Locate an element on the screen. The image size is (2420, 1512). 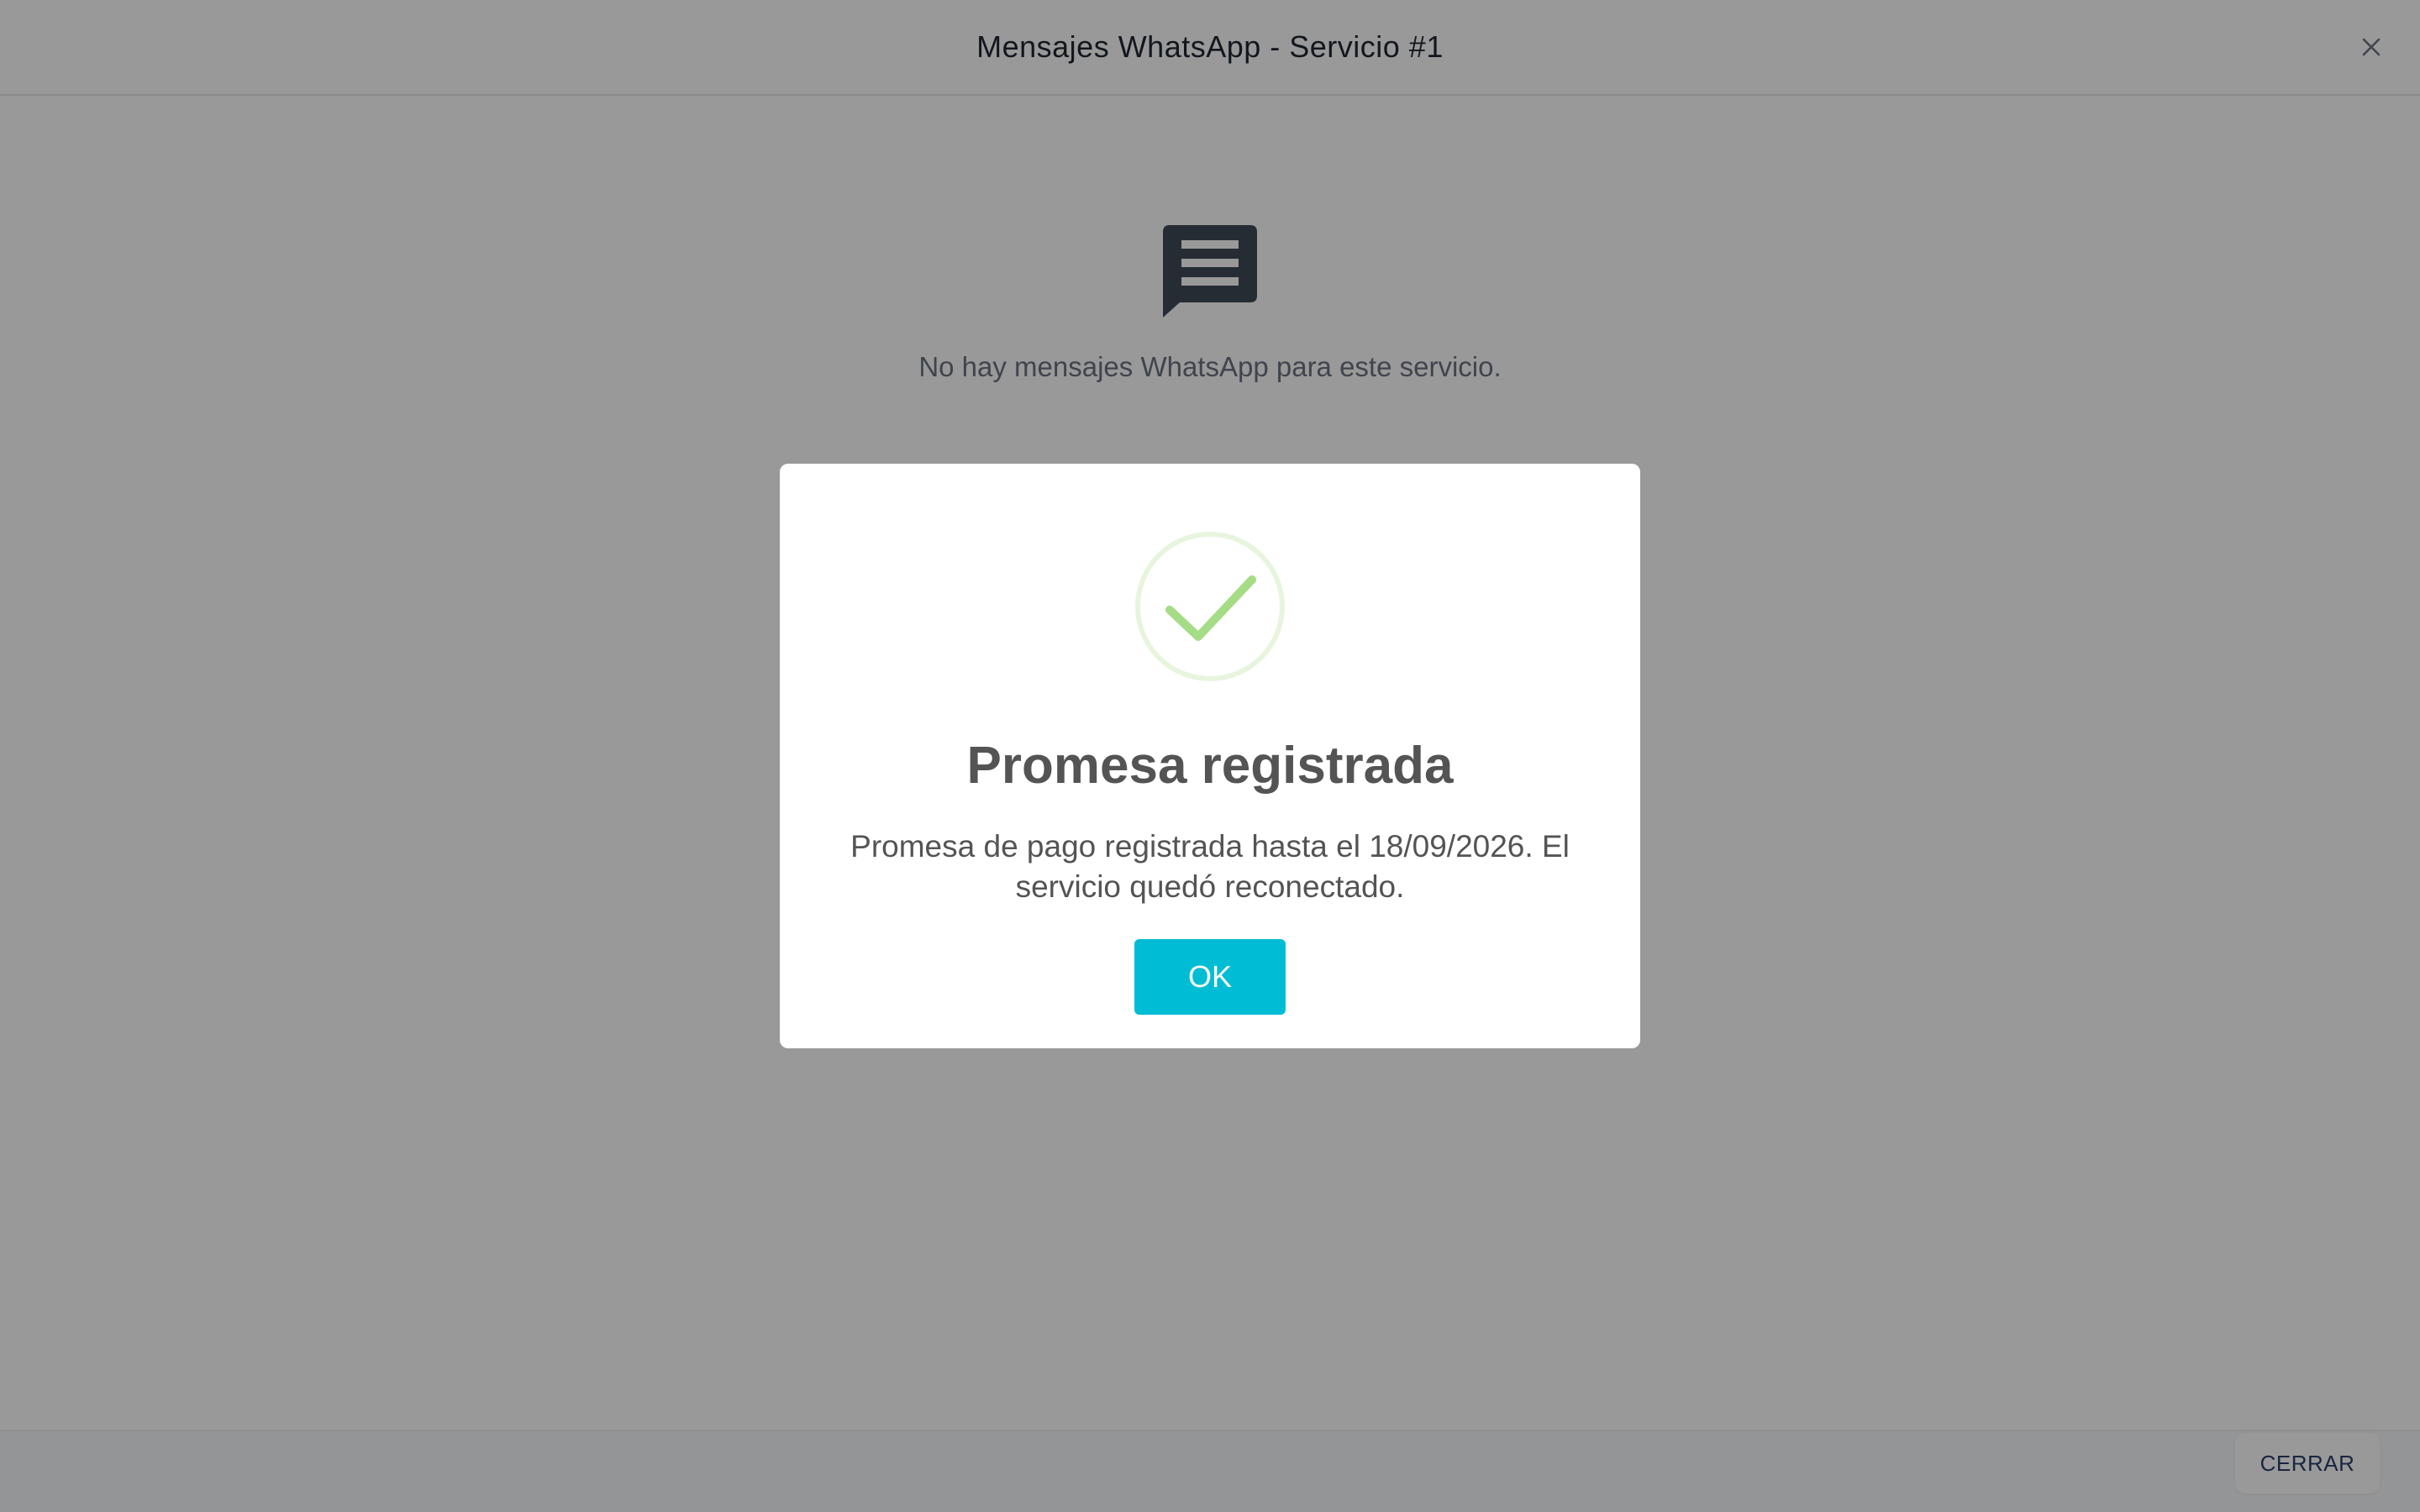
success-check-icon is located at coordinates (1210, 606).